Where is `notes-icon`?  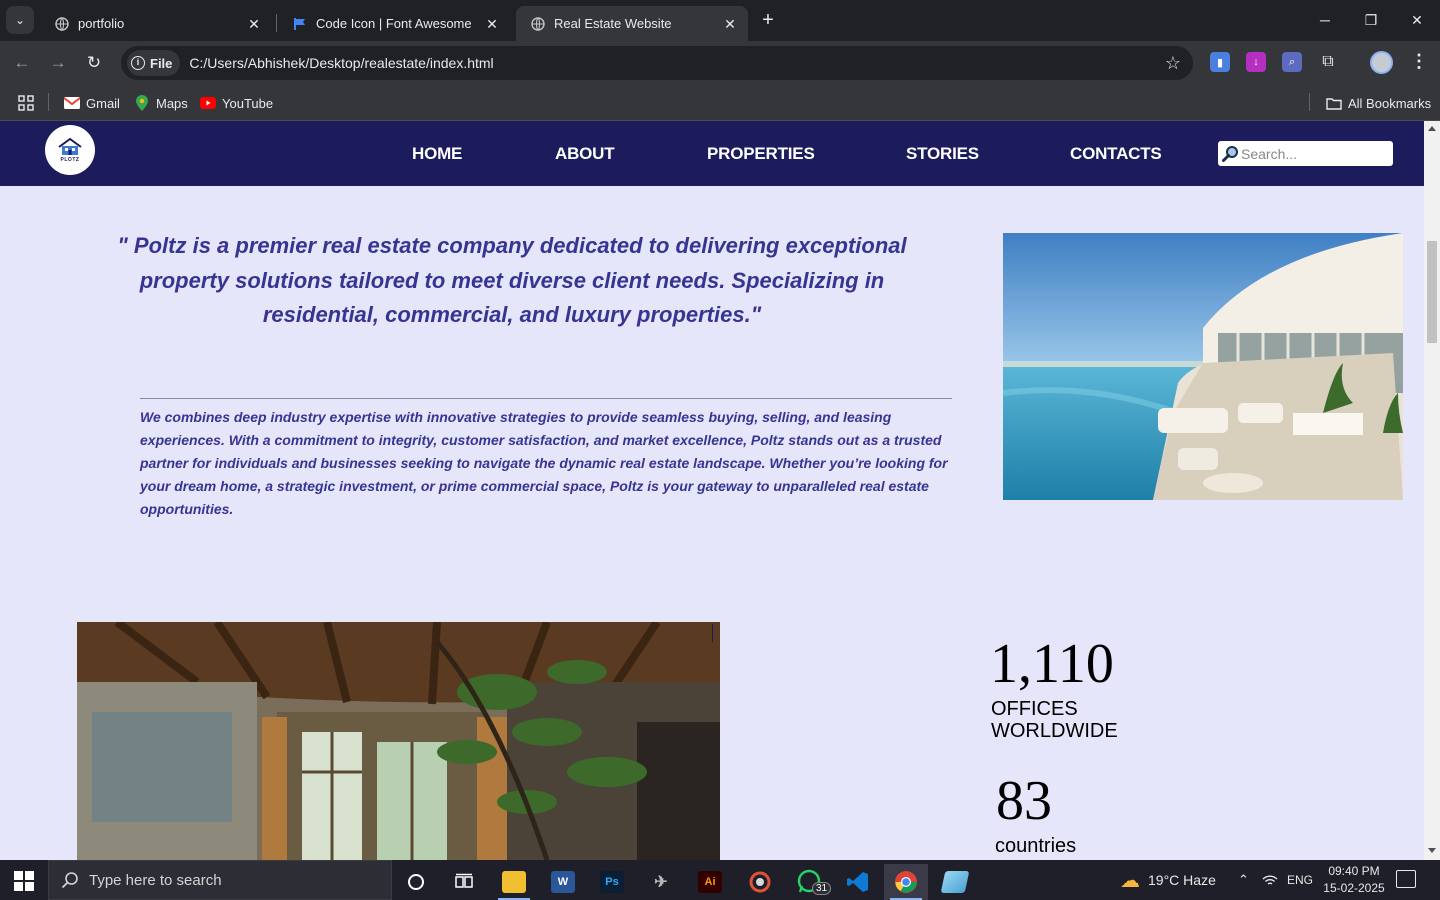
notes-icon is located at coordinates (955, 882).